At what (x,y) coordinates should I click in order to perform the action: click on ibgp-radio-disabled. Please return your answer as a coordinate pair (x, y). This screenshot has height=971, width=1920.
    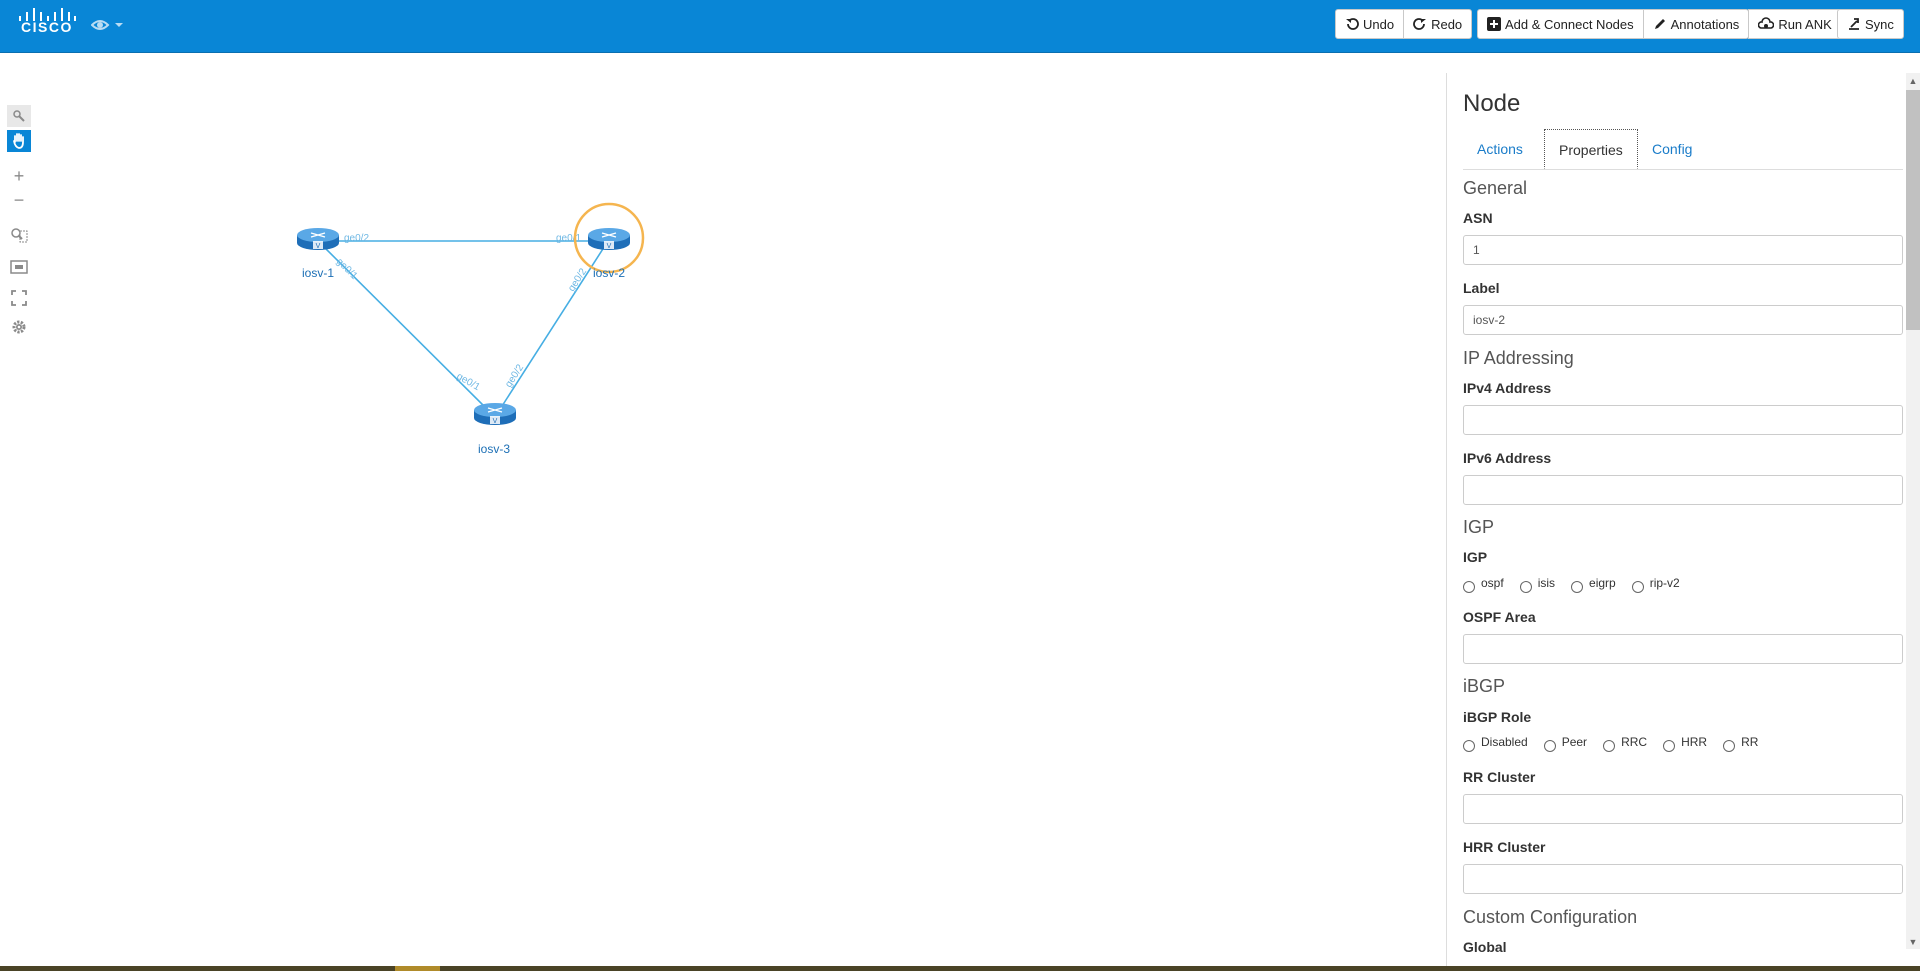
    Looking at the image, I should click on (1469, 746).